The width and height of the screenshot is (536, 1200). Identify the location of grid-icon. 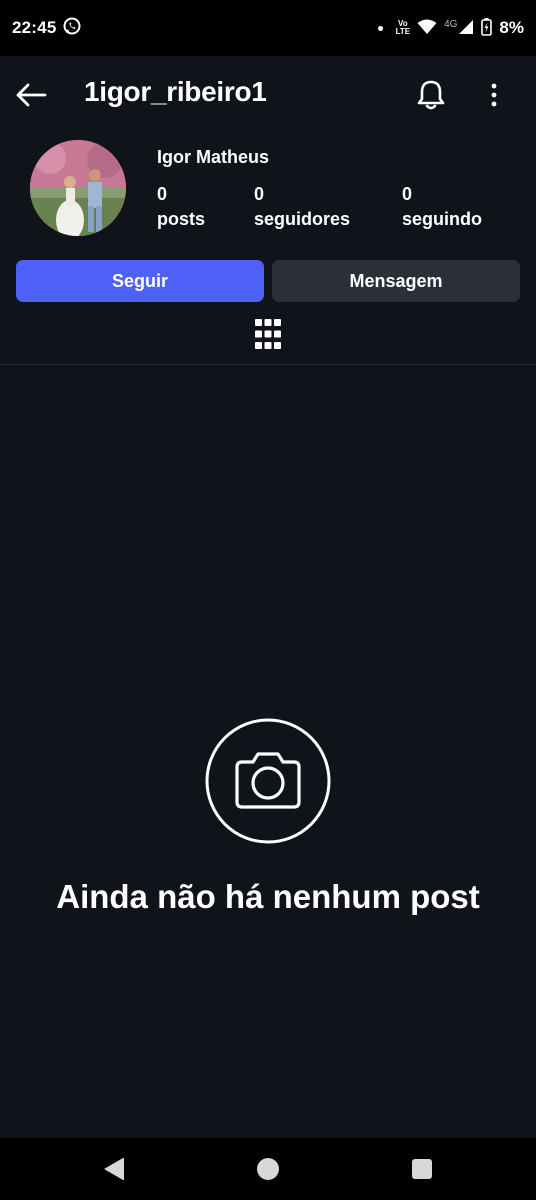
(268, 334).